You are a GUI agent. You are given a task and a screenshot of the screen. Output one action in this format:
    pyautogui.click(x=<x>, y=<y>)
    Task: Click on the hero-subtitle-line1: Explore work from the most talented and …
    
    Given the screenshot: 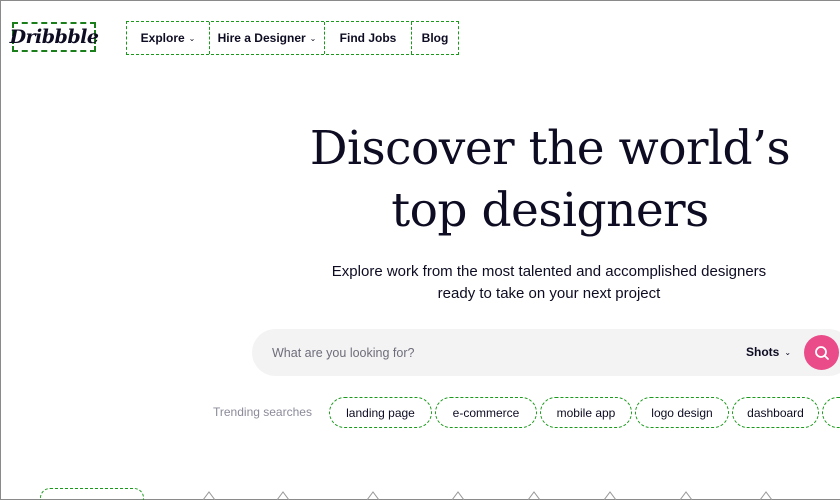 What is the action you would take?
    pyautogui.click(x=549, y=271)
    